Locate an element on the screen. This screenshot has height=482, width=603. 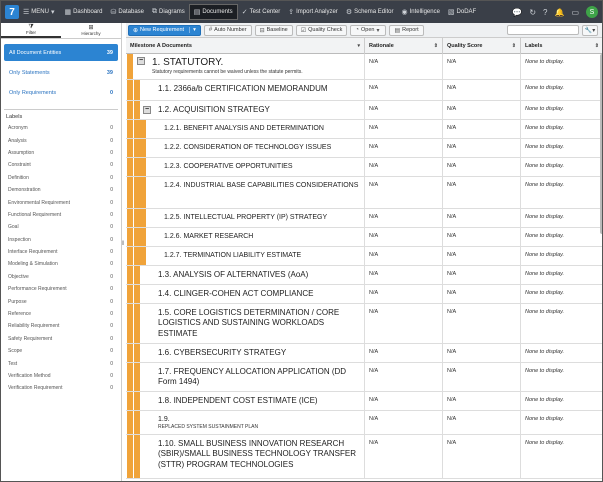
label-filter-item: Purpose 0 is located at coordinates (61, 301).